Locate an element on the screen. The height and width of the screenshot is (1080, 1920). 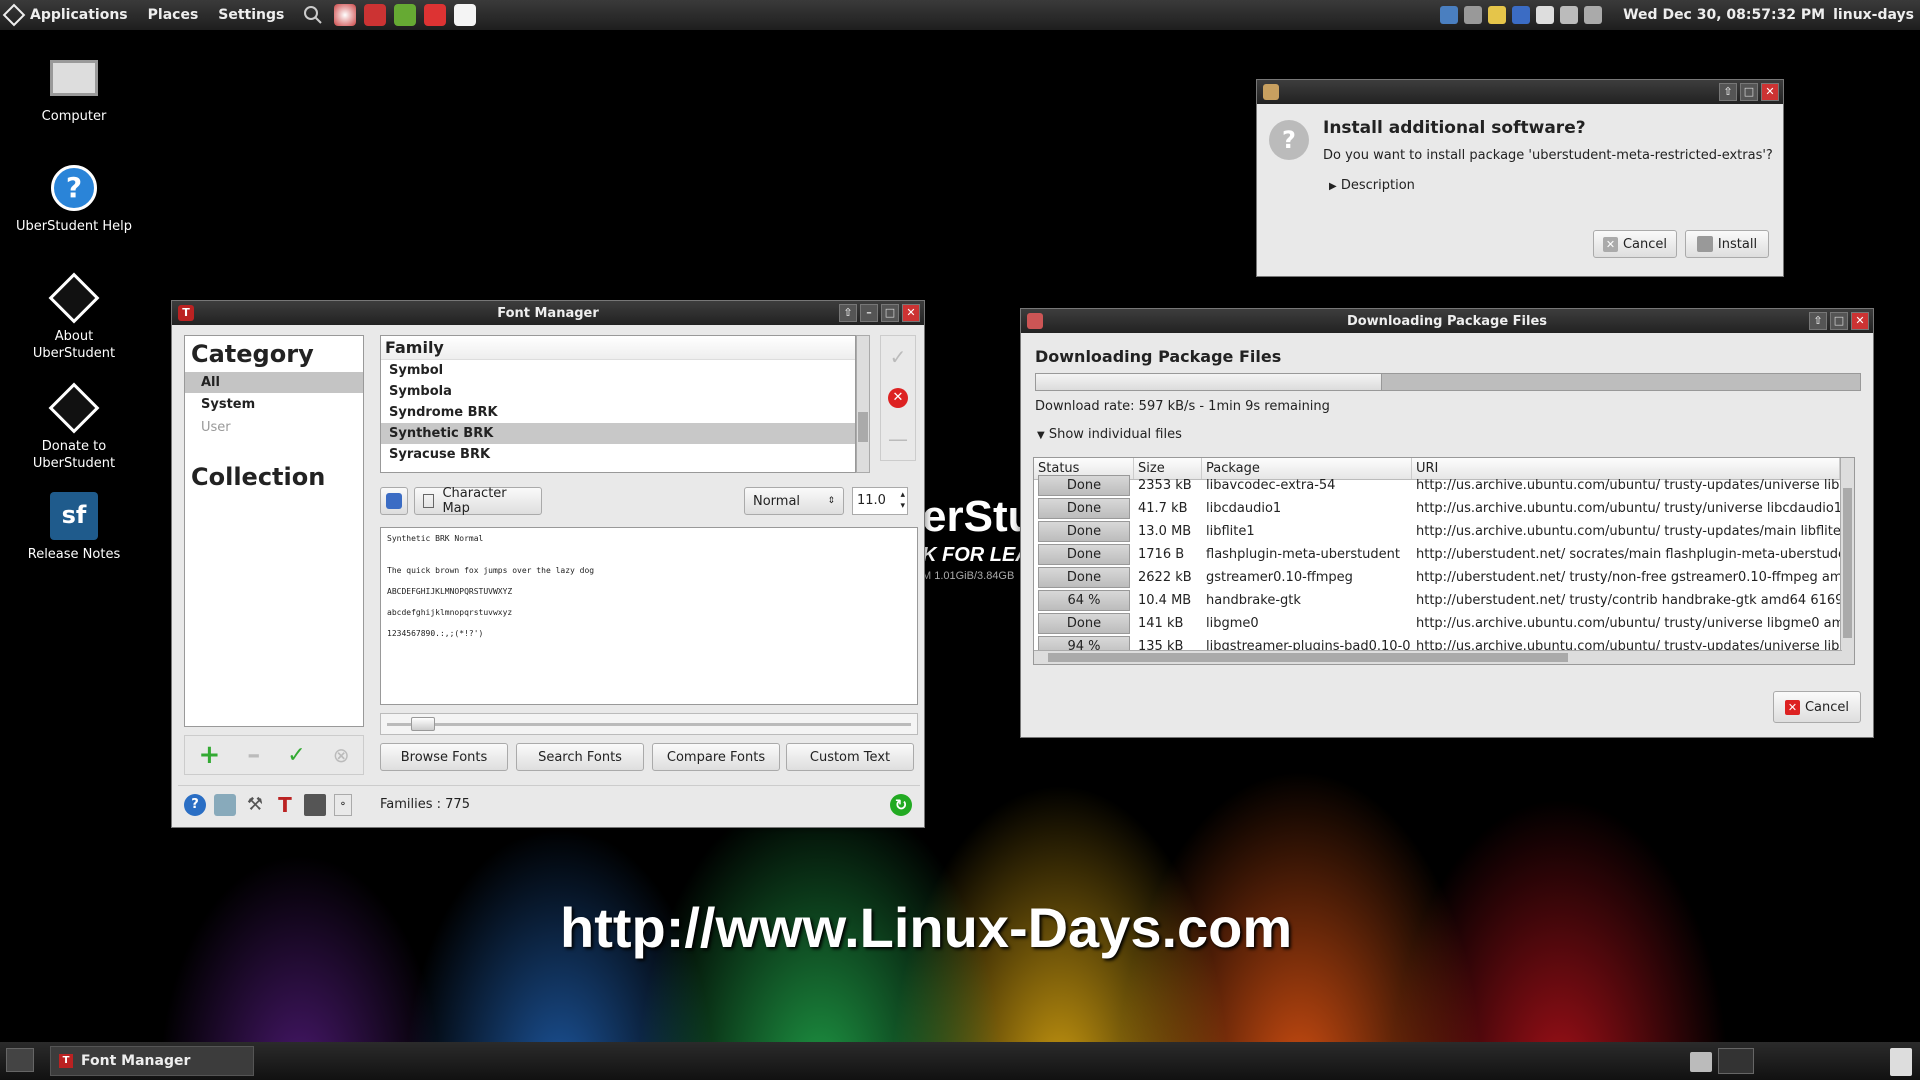
size-cell: 41.7 kB is located at coordinates (1163, 508).